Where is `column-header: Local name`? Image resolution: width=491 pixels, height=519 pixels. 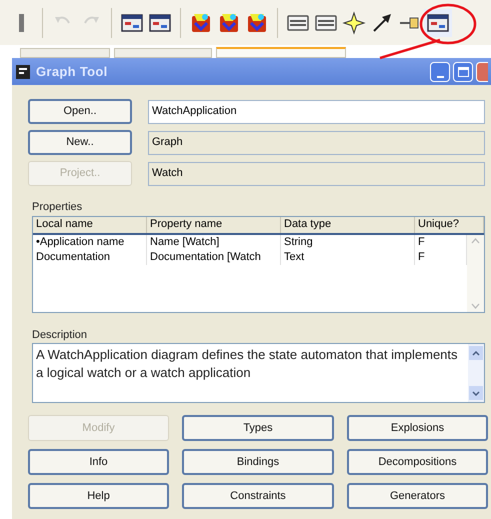 column-header: Local name is located at coordinates (90, 224).